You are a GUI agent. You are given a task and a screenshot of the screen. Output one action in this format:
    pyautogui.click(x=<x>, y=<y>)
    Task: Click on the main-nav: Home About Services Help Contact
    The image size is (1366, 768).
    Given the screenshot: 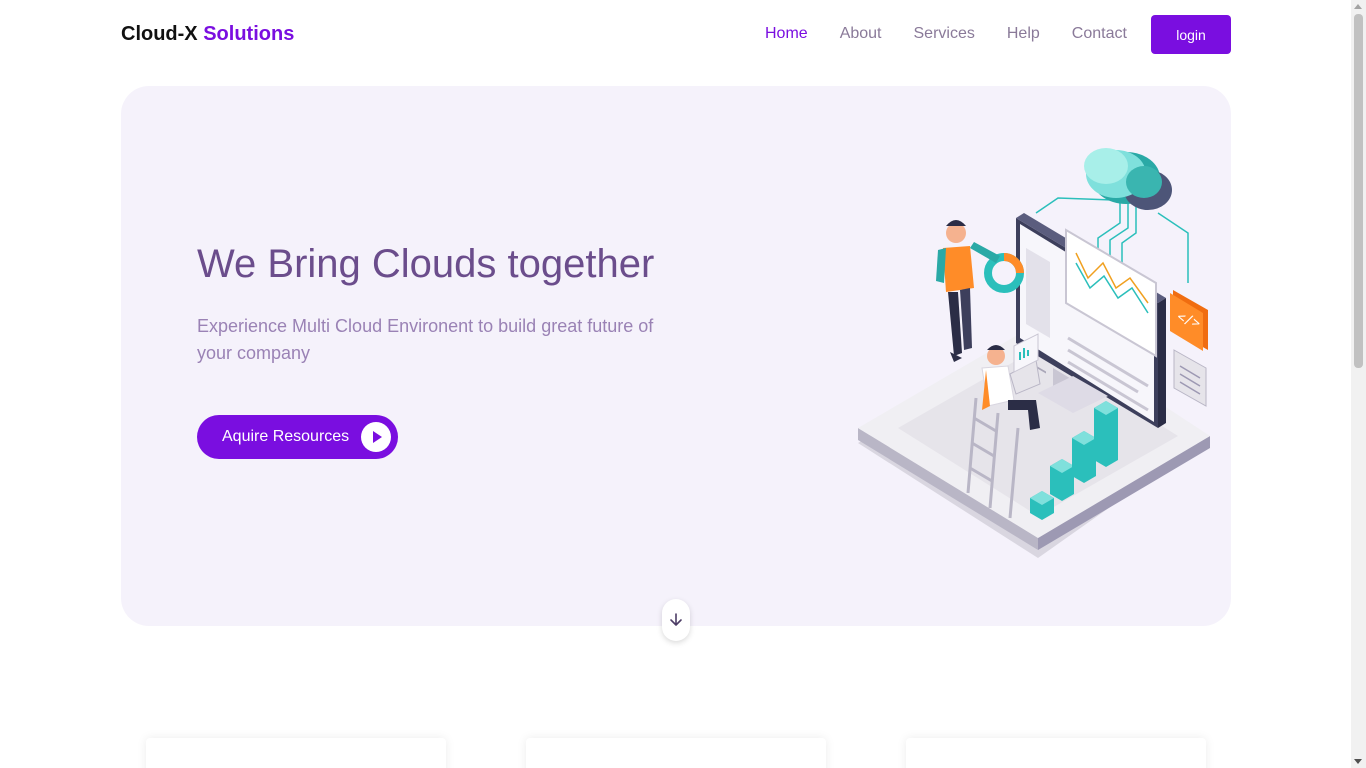 What is the action you would take?
    pyautogui.click(x=962, y=34)
    